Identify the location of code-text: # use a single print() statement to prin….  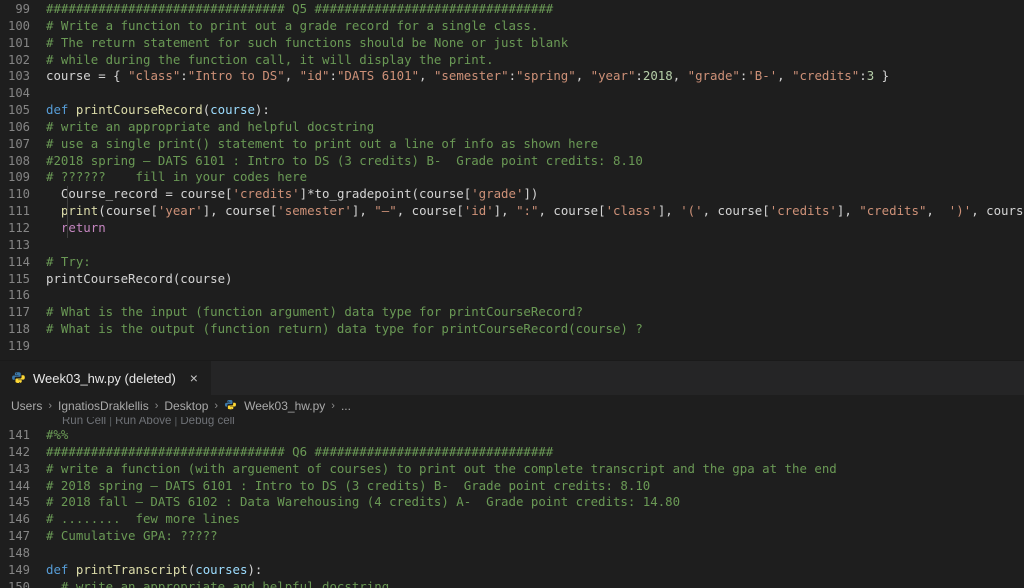
(535, 144).